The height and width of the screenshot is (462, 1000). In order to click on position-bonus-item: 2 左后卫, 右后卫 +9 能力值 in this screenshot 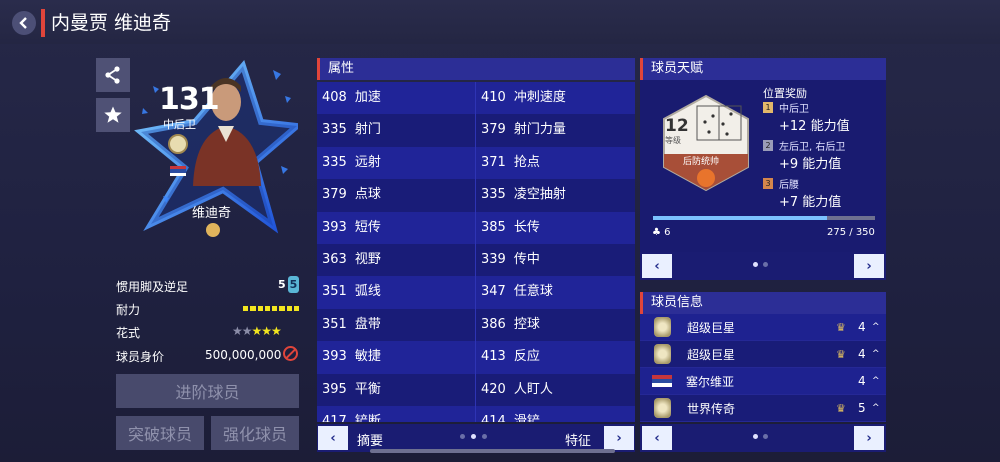, I will do `click(806, 155)`.